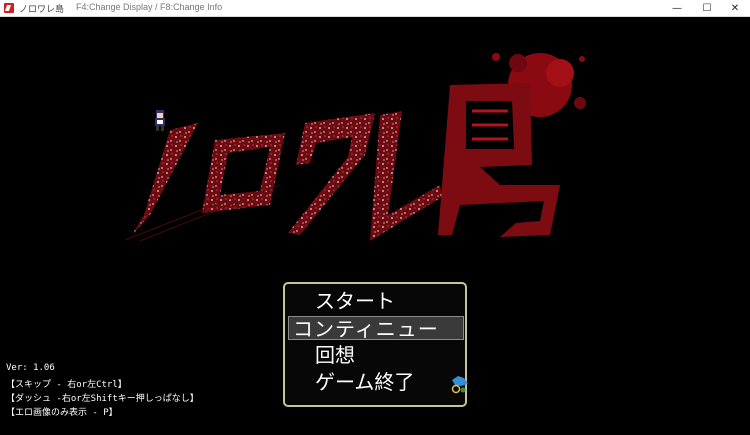  Describe the element at coordinates (459, 385) in the screenshot. I see `menu-cursor-icon` at that location.